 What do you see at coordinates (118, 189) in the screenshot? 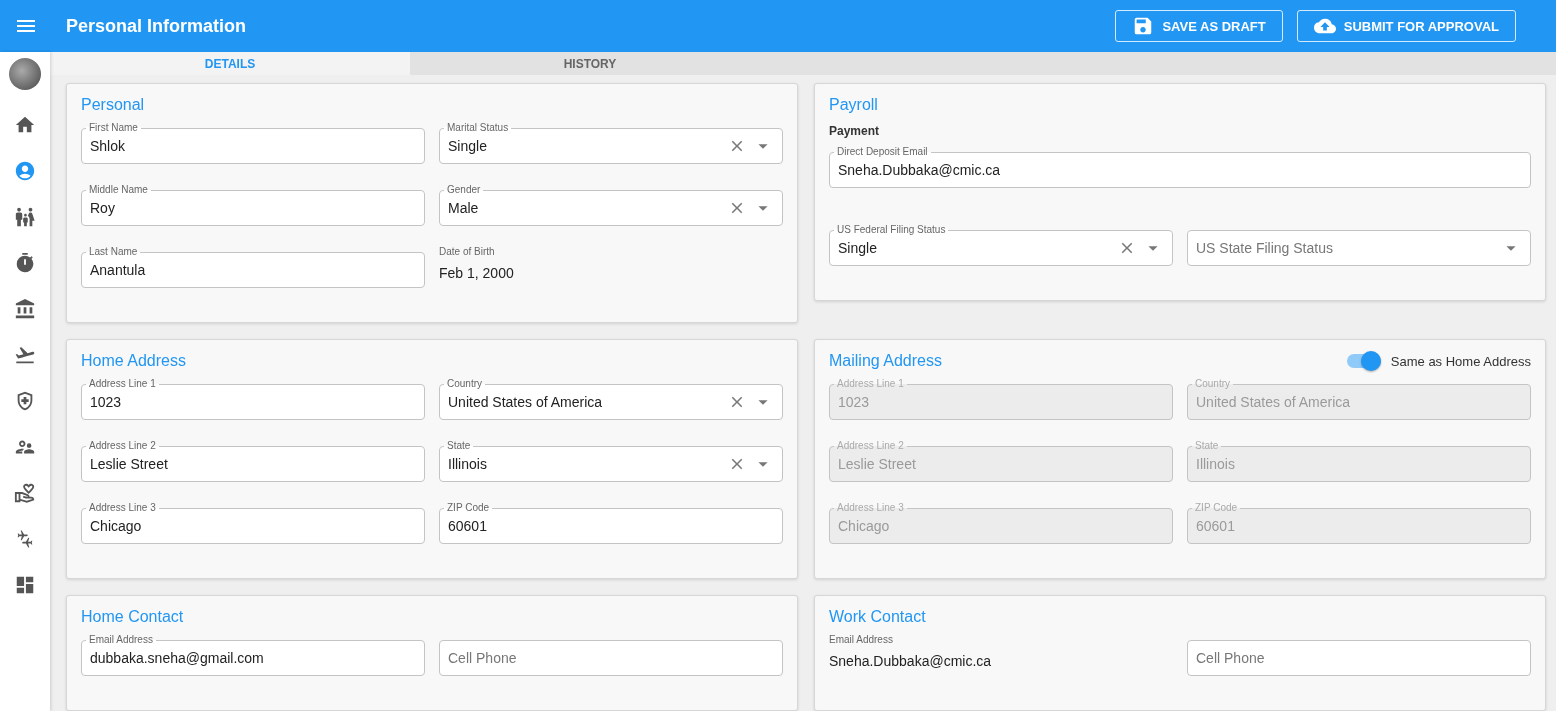
I see `field-label: Middle Name` at bounding box center [118, 189].